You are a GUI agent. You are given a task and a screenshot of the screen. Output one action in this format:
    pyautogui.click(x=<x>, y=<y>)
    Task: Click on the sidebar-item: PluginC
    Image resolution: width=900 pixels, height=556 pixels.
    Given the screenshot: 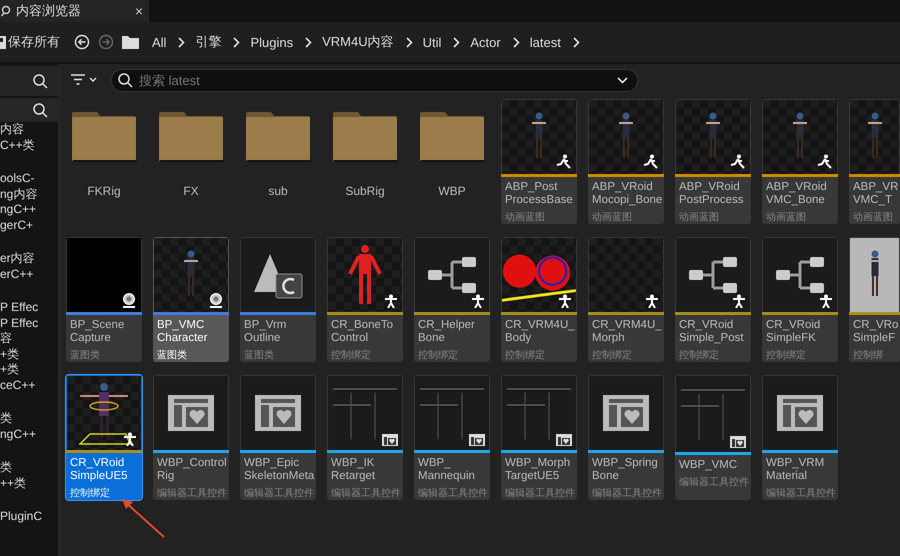 What is the action you would take?
    pyautogui.click(x=29, y=516)
    